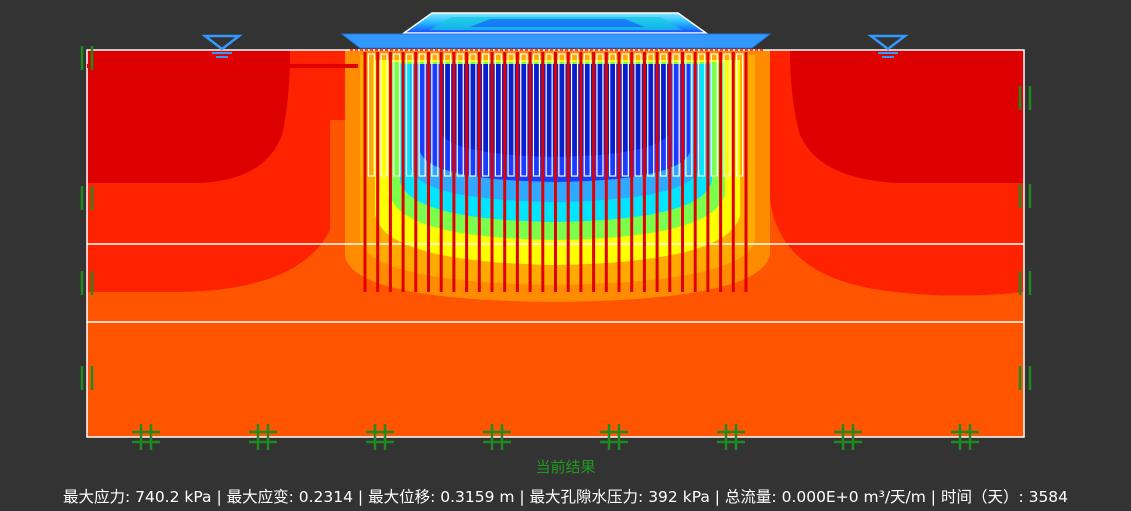 Image resolution: width=1131 pixels, height=511 pixels. What do you see at coordinates (556, 31) in the screenshot?
I see `embankment` at bounding box center [556, 31].